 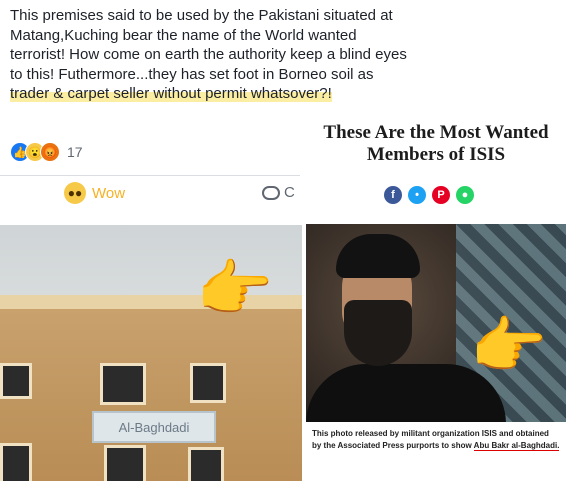 What do you see at coordinates (154, 427) in the screenshot?
I see `building-sign: Al-Baghdadi` at bounding box center [154, 427].